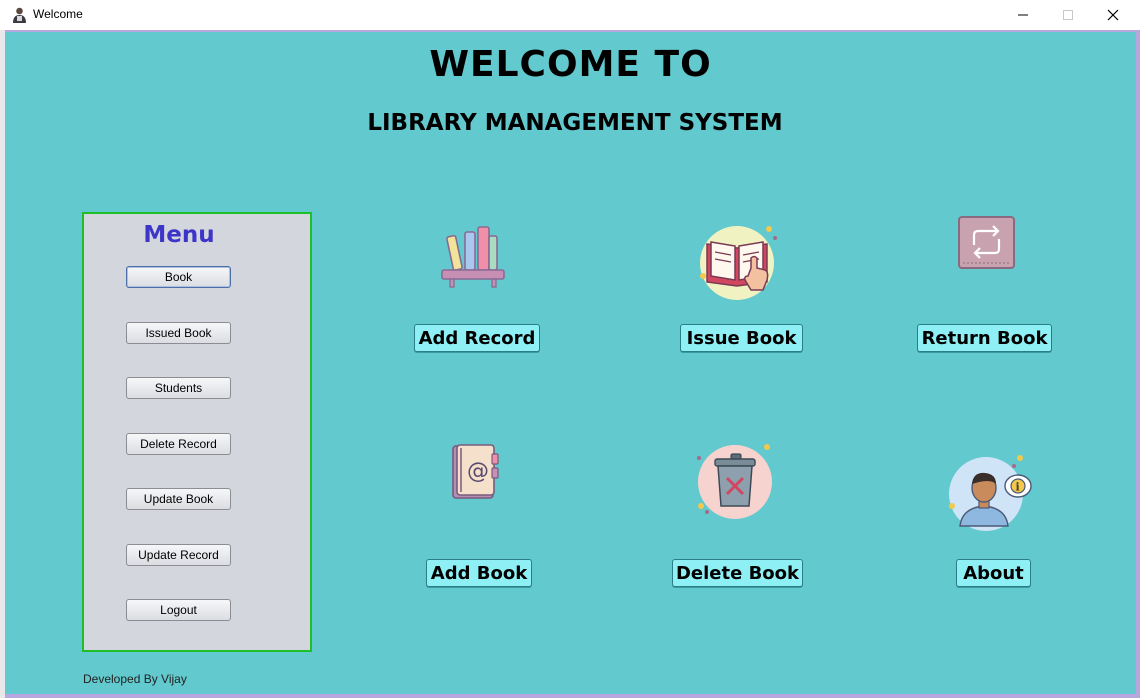  I want to click on menu-logout-button: Logout, so click(178, 610).